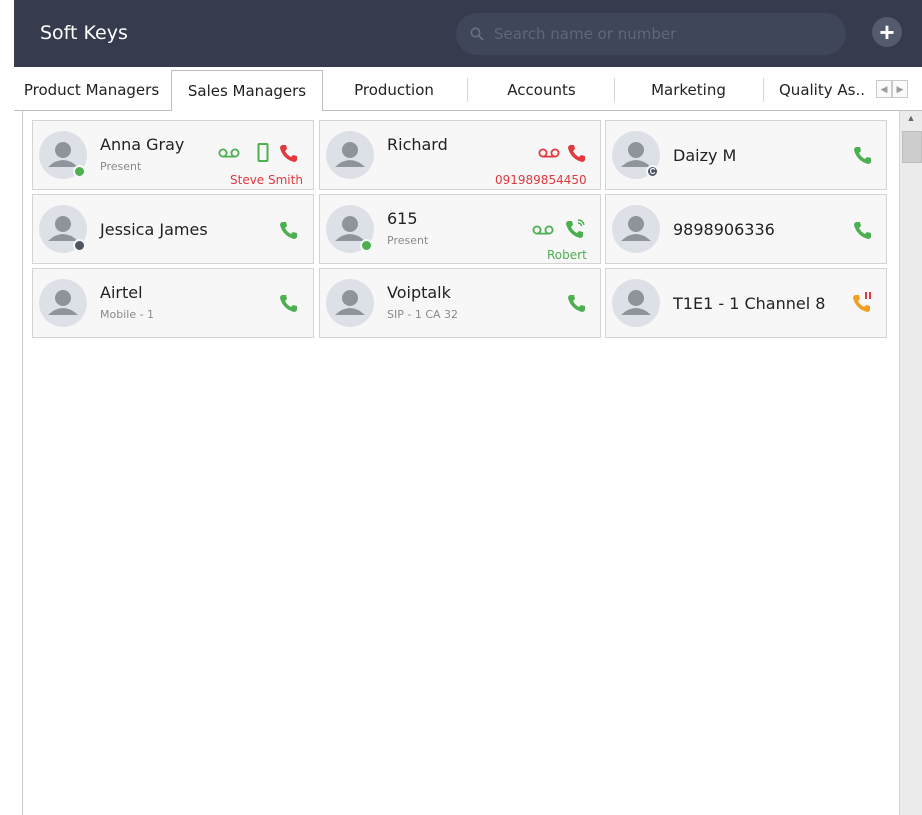 This screenshot has width=922, height=815. What do you see at coordinates (154, 229) in the screenshot?
I see `contact-name: Jessica James` at bounding box center [154, 229].